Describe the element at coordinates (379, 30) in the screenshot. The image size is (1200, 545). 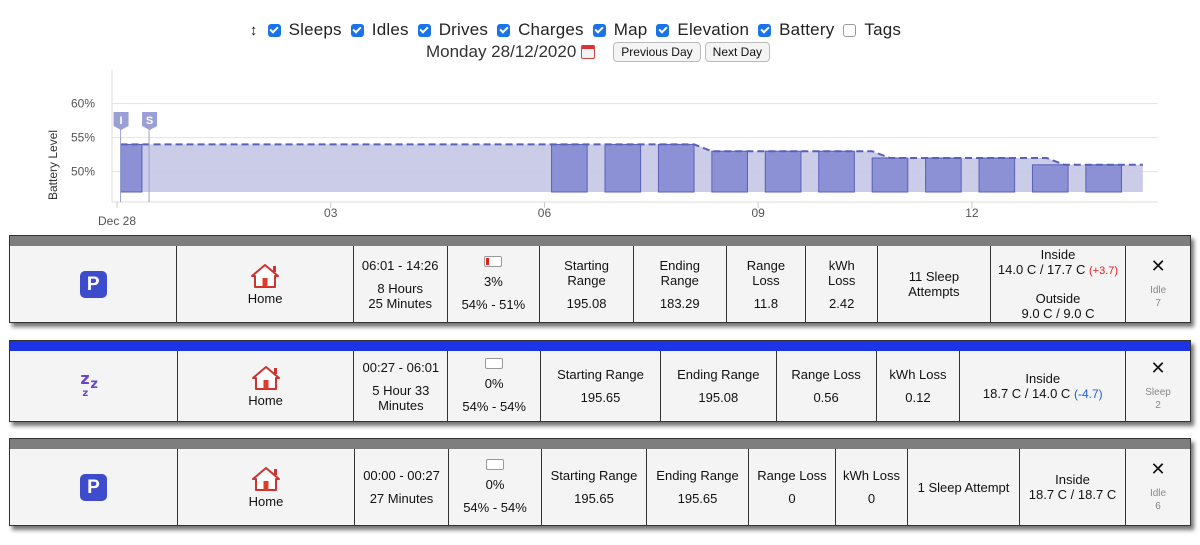
I see `filter-idles: Idles` at that location.